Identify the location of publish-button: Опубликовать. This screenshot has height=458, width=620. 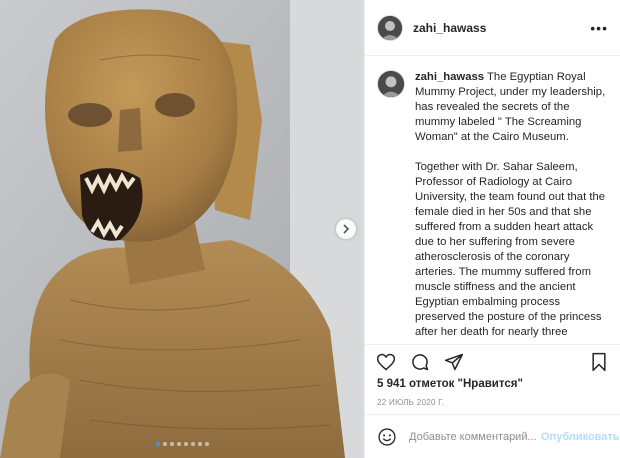
(580, 437).